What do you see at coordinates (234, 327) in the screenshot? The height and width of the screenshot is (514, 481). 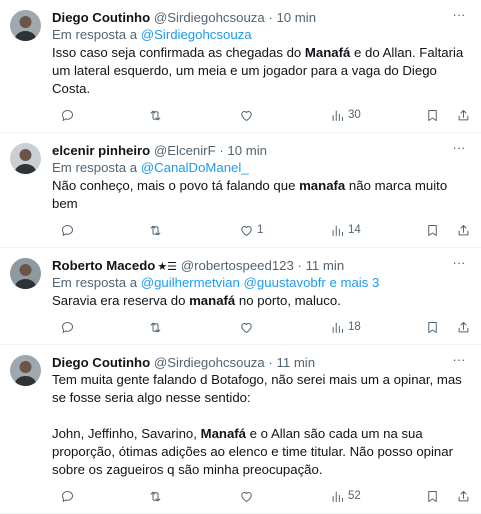 I see `action-bar: 18` at bounding box center [234, 327].